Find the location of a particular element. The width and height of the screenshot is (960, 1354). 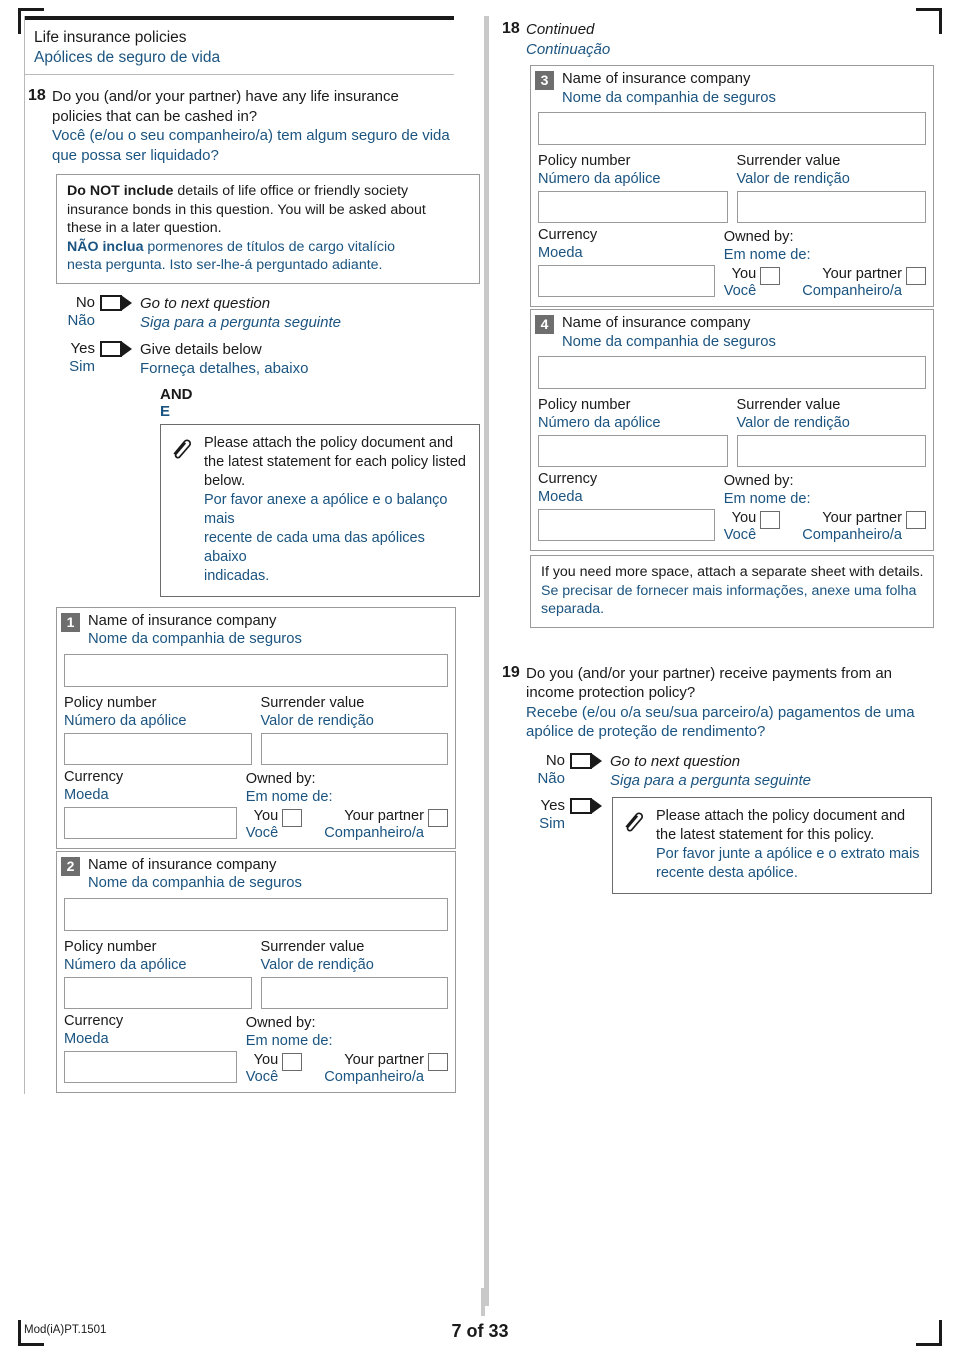

q19-attach-pt-line2: recente desta apólice. is located at coordinates (727, 872).